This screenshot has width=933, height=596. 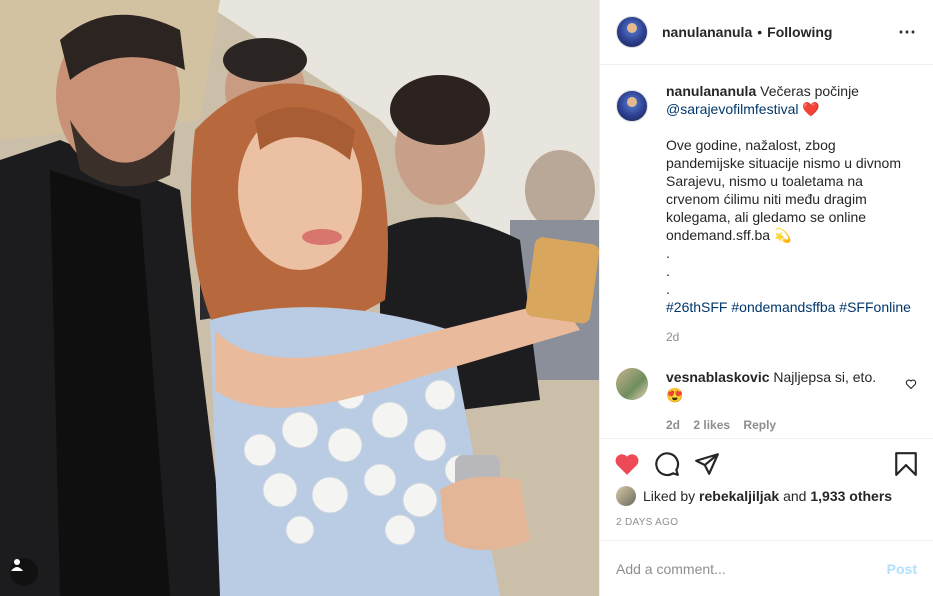 What do you see at coordinates (626, 496) in the screenshot?
I see `liker-avatar` at bounding box center [626, 496].